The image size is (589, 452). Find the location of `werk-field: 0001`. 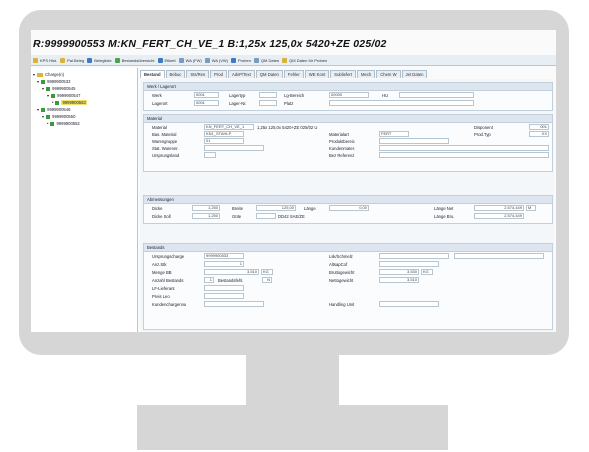

werk-field: 0001 is located at coordinates (206, 95).